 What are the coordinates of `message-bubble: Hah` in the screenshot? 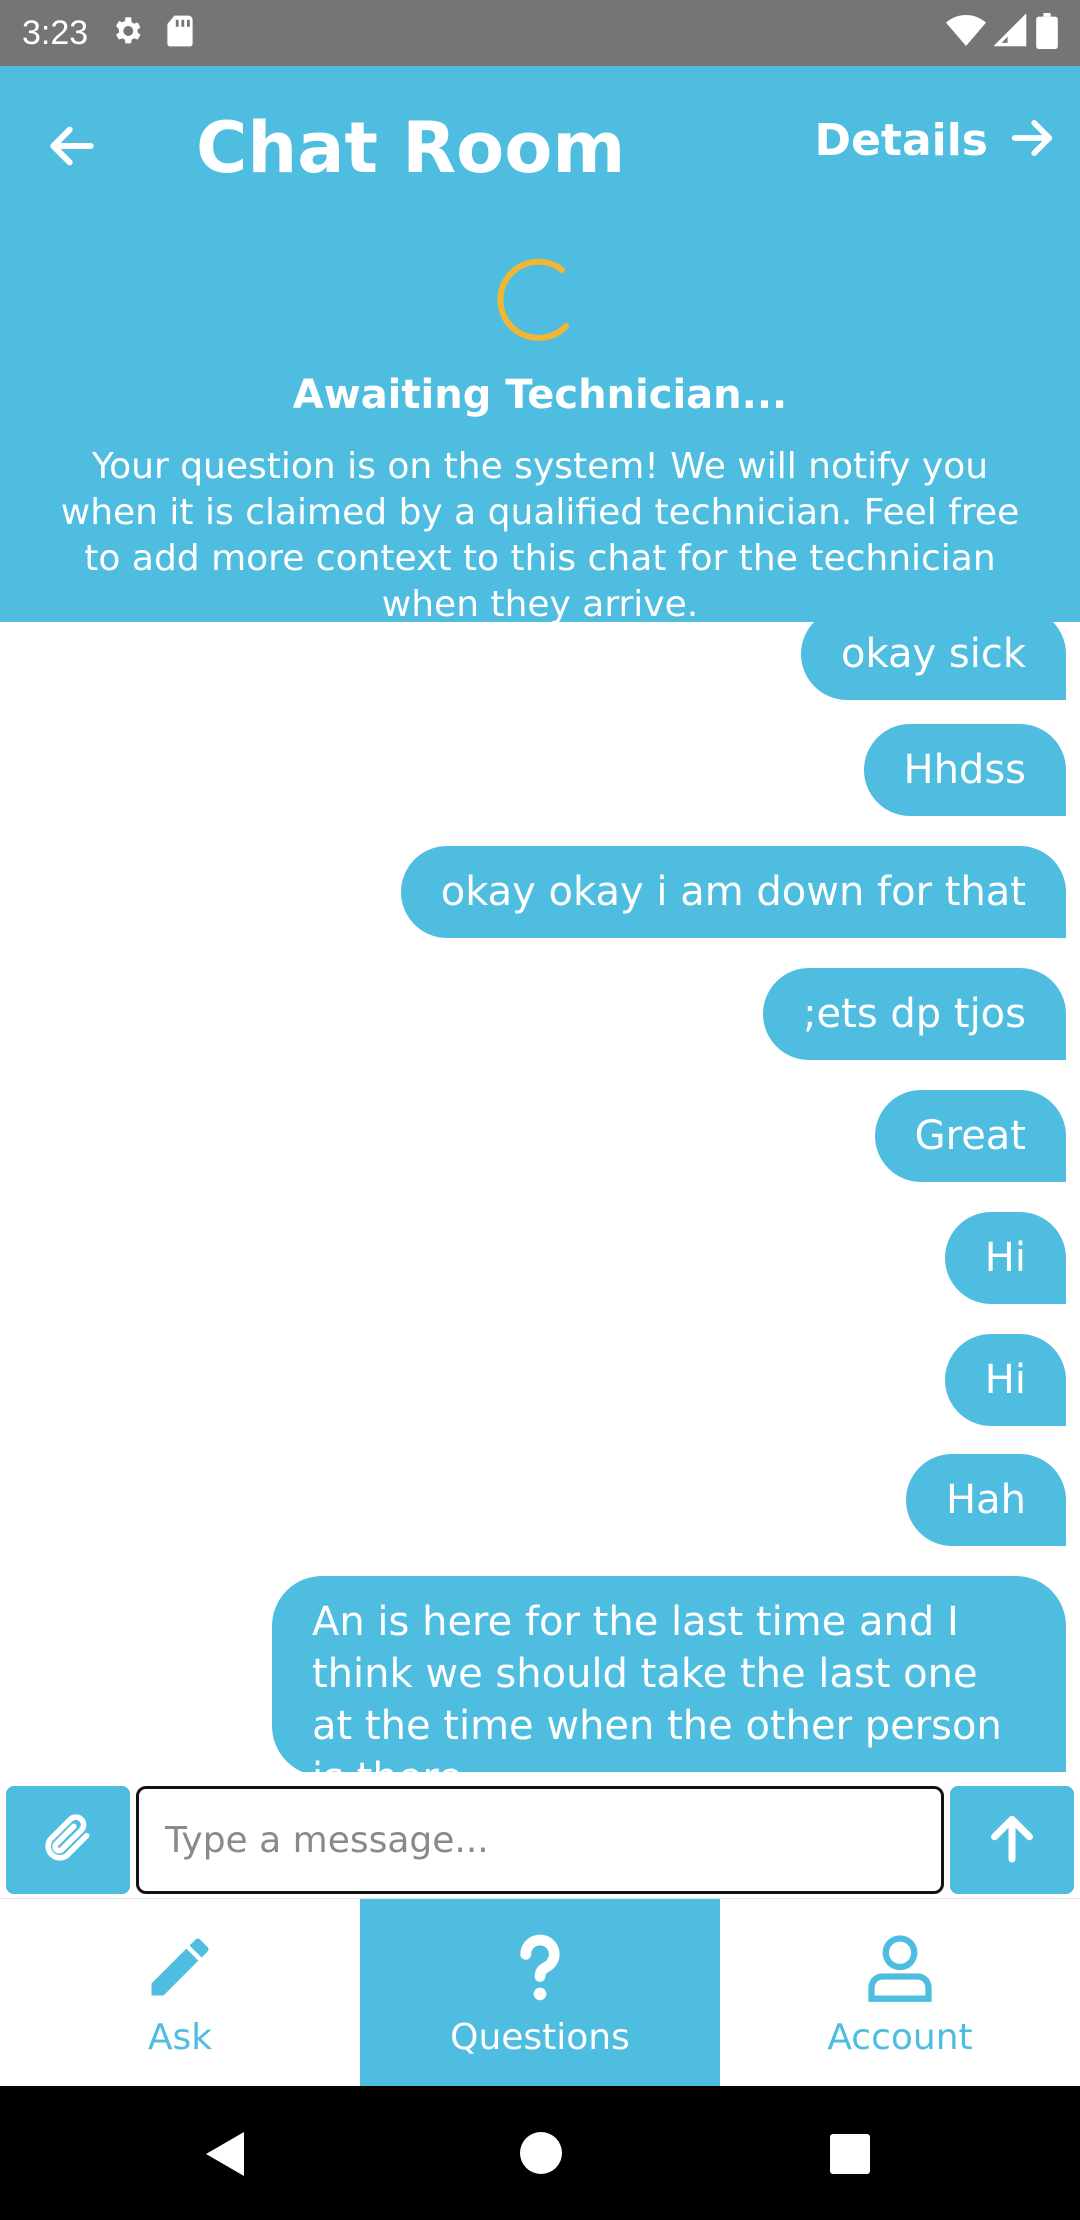 It's located at (986, 1500).